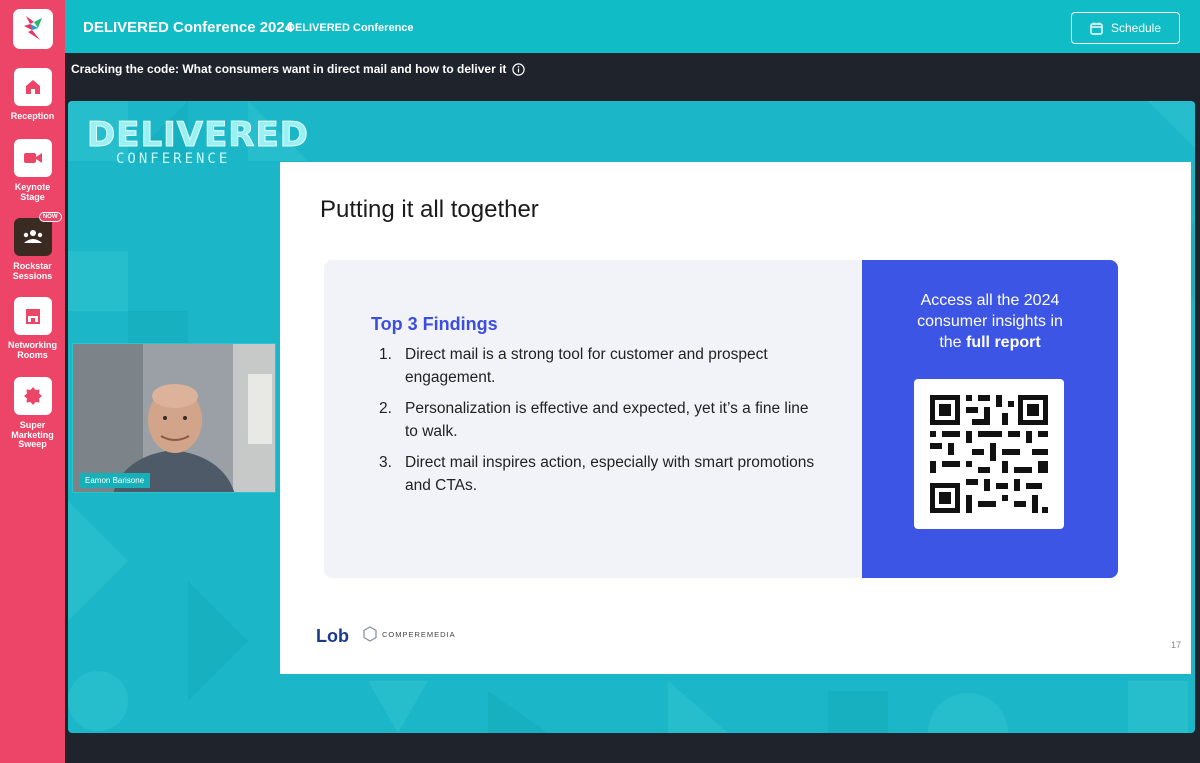 This screenshot has height=763, width=1200. Describe the element at coordinates (173, 159) in the screenshot. I see `conference-brand-subtitle: CONFERENCE` at that location.